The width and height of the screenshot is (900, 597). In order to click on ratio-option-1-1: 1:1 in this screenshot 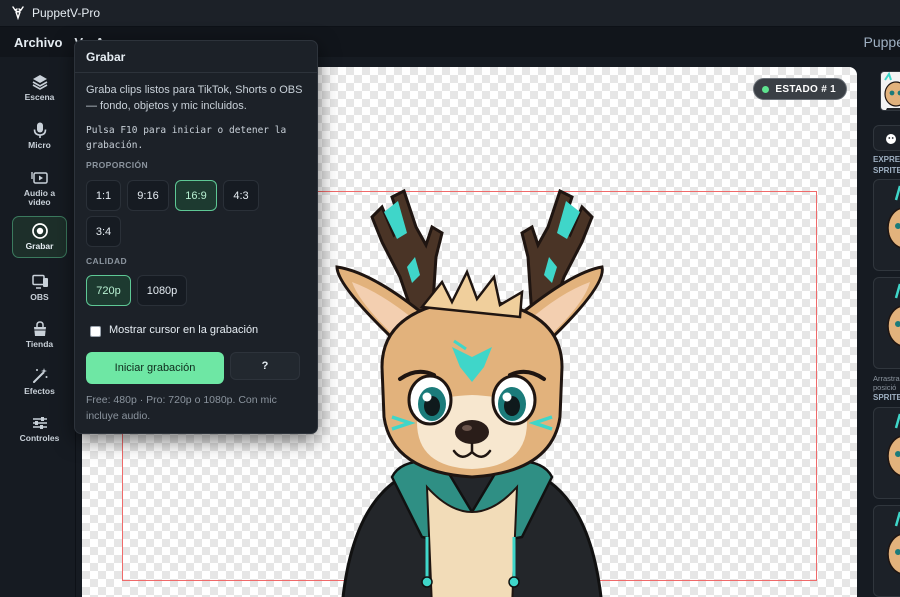, I will do `click(103, 195)`.